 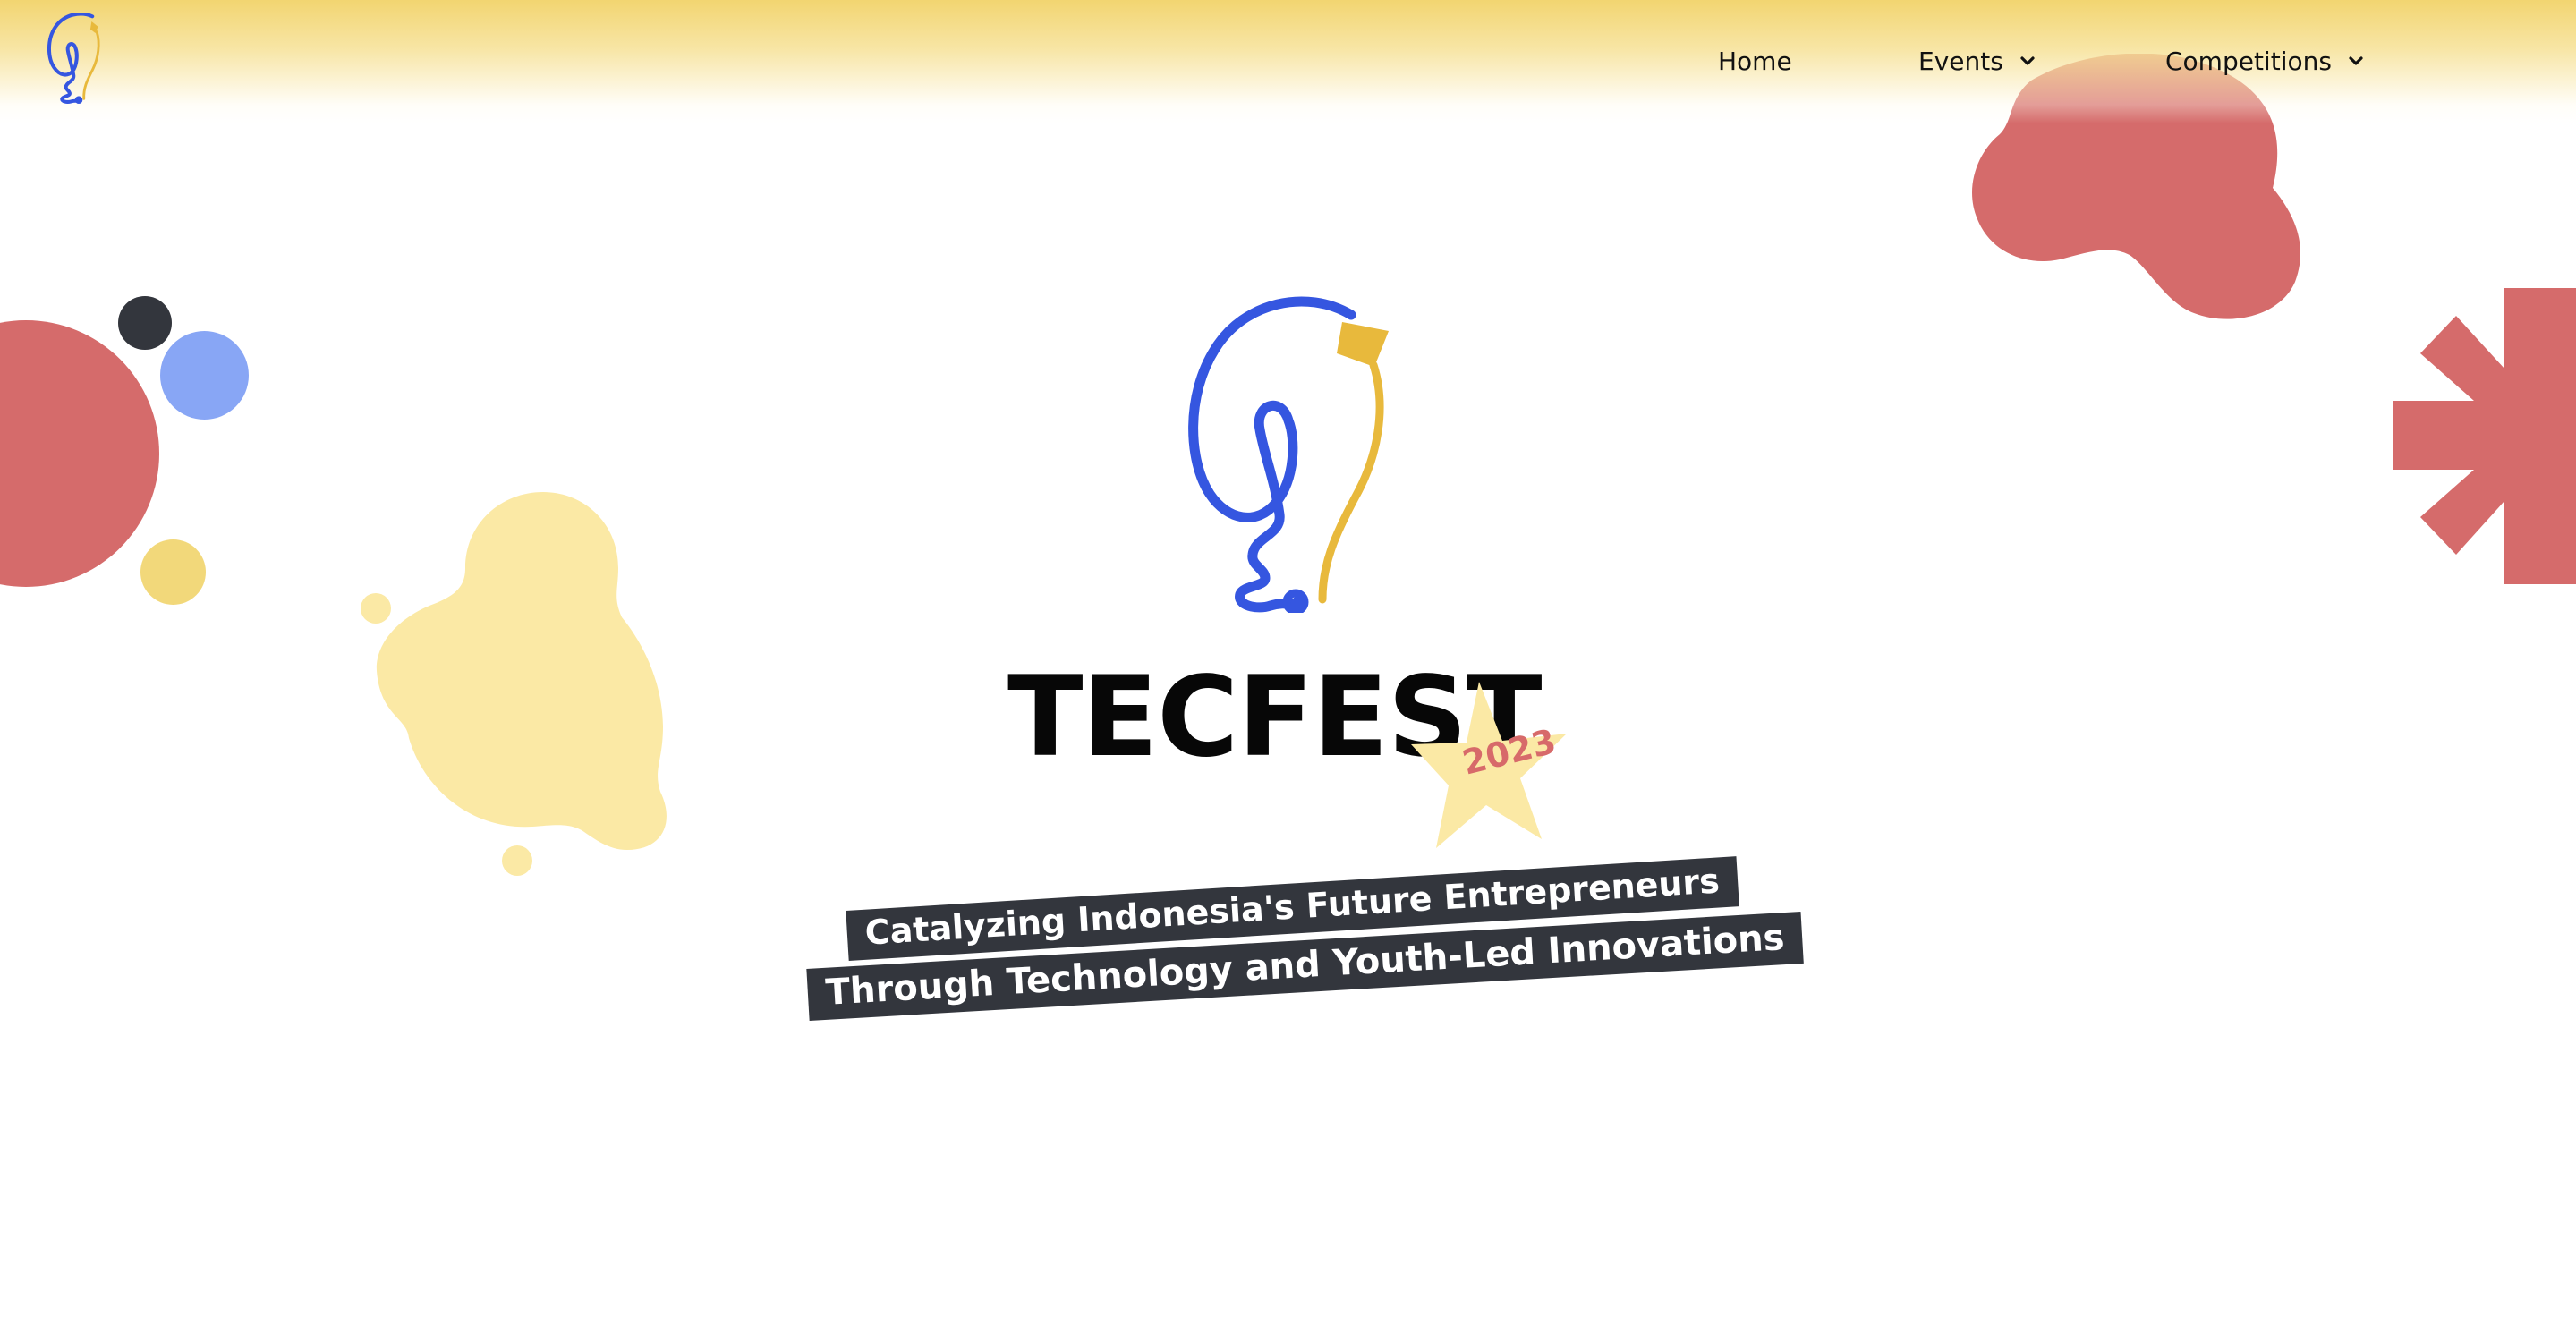 I want to click on nav-competitions-dropdown: Competitions, so click(x=2264, y=61).